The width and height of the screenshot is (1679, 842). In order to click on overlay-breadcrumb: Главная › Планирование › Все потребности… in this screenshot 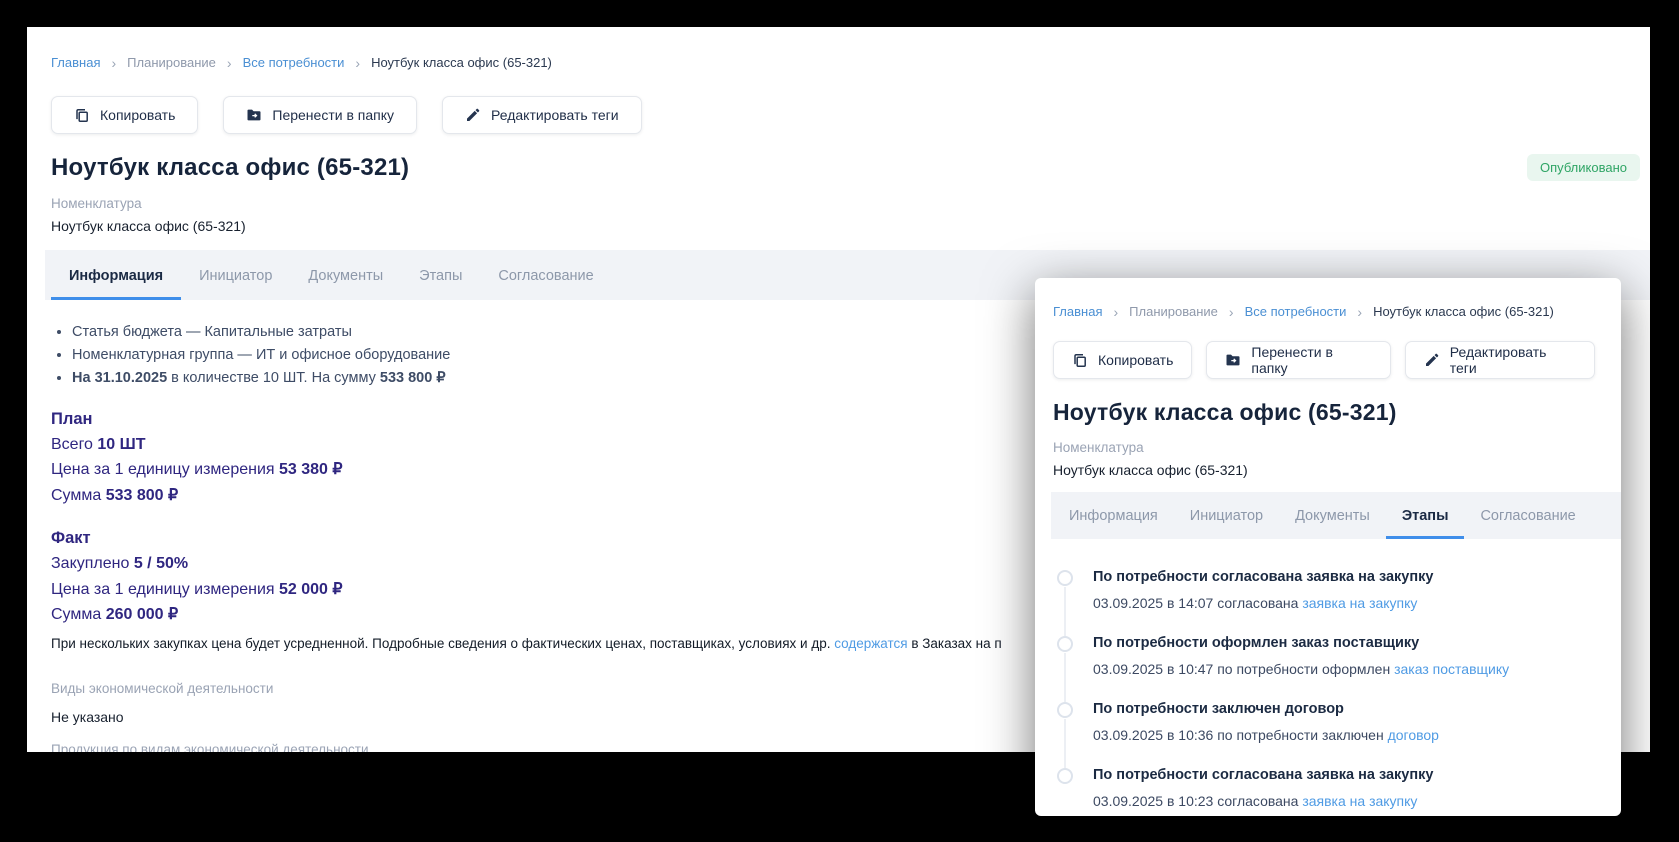, I will do `click(1324, 311)`.